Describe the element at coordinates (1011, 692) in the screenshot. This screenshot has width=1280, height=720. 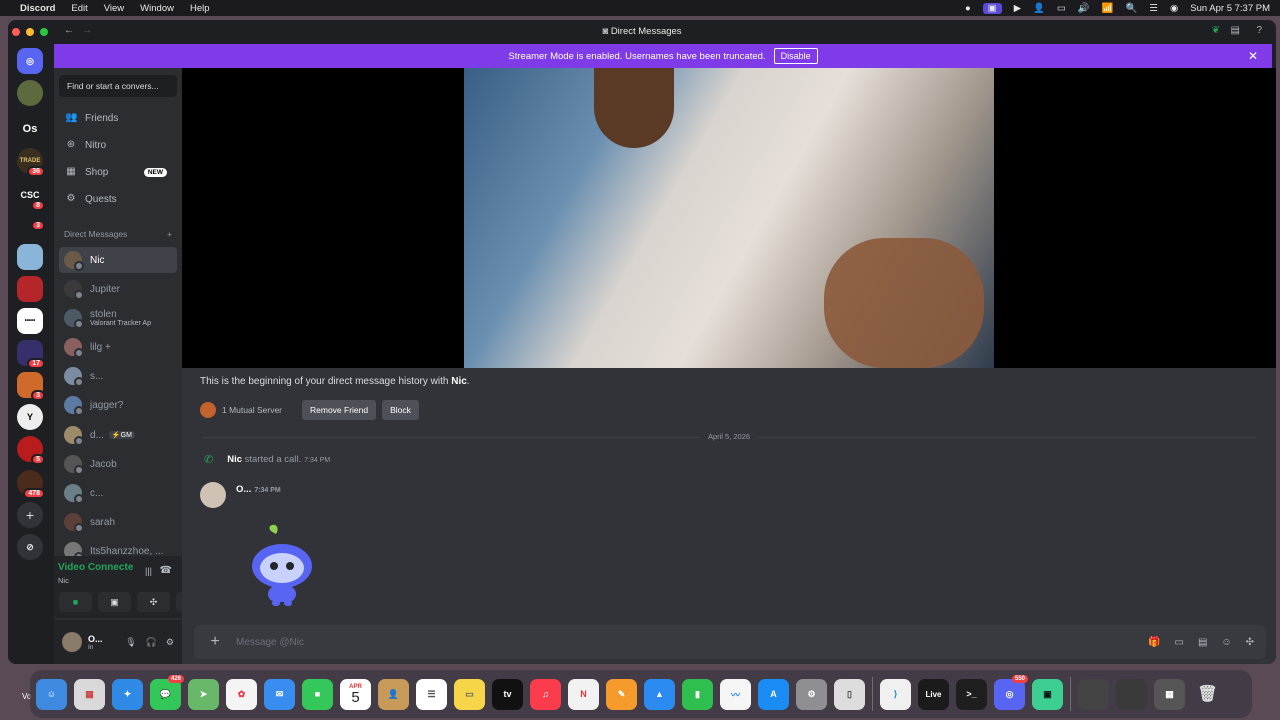
I see `discord-icon: ◎ 550` at that location.